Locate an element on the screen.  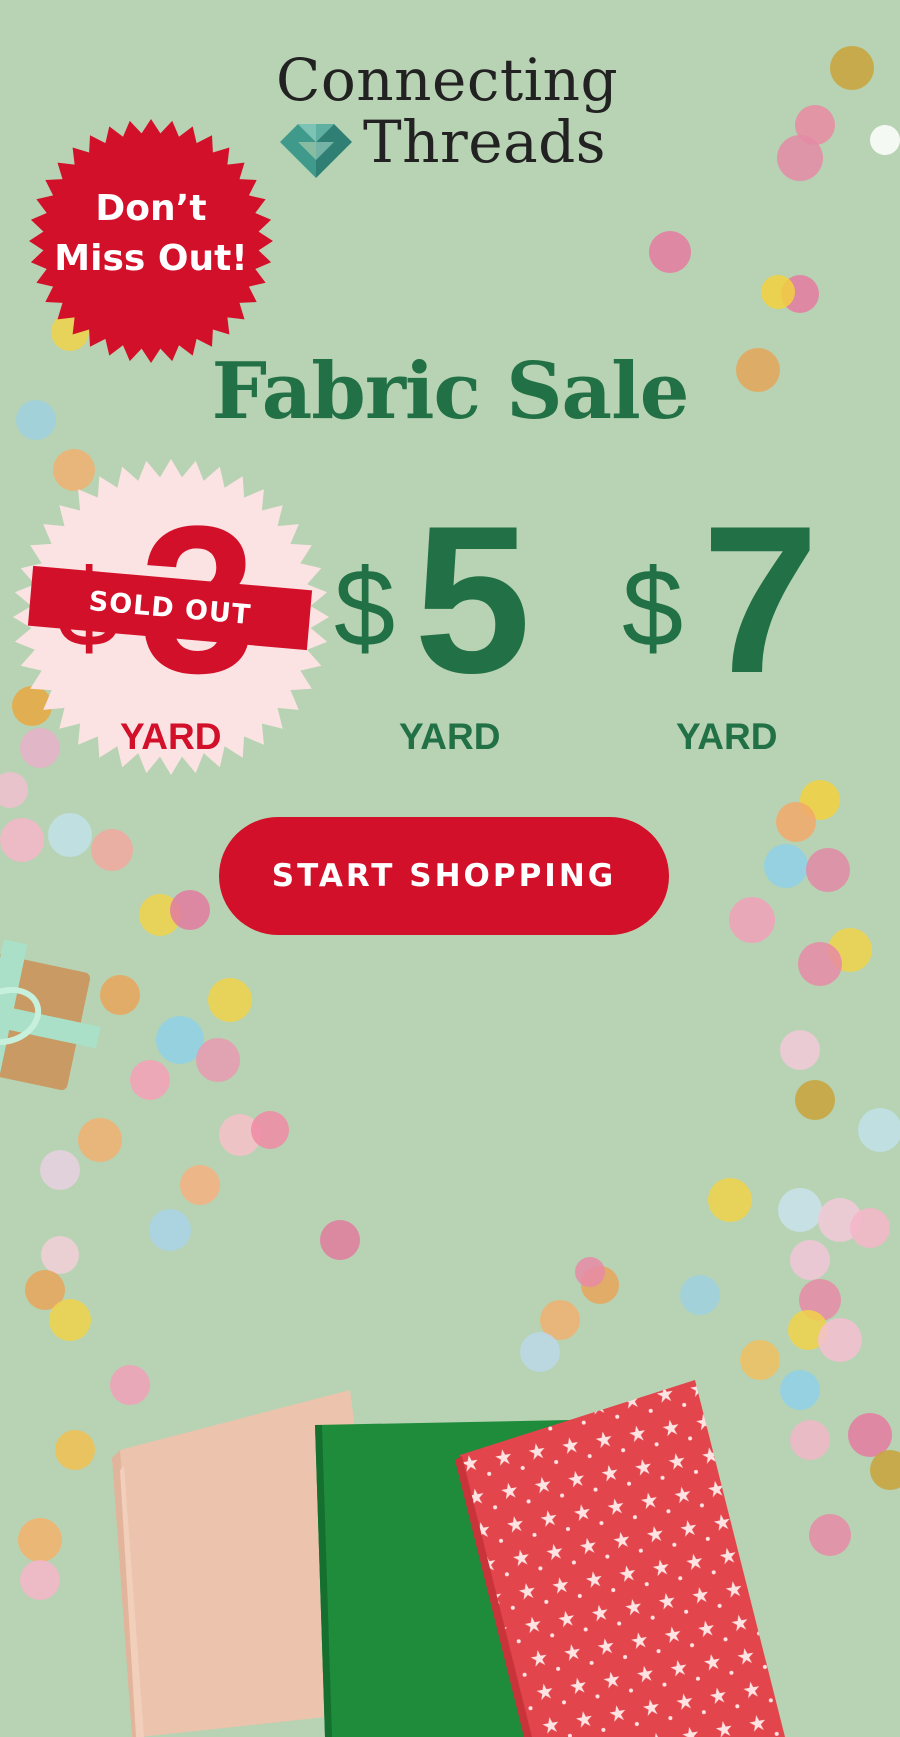
price-5-amount: 5 is located at coordinates (472, 599).